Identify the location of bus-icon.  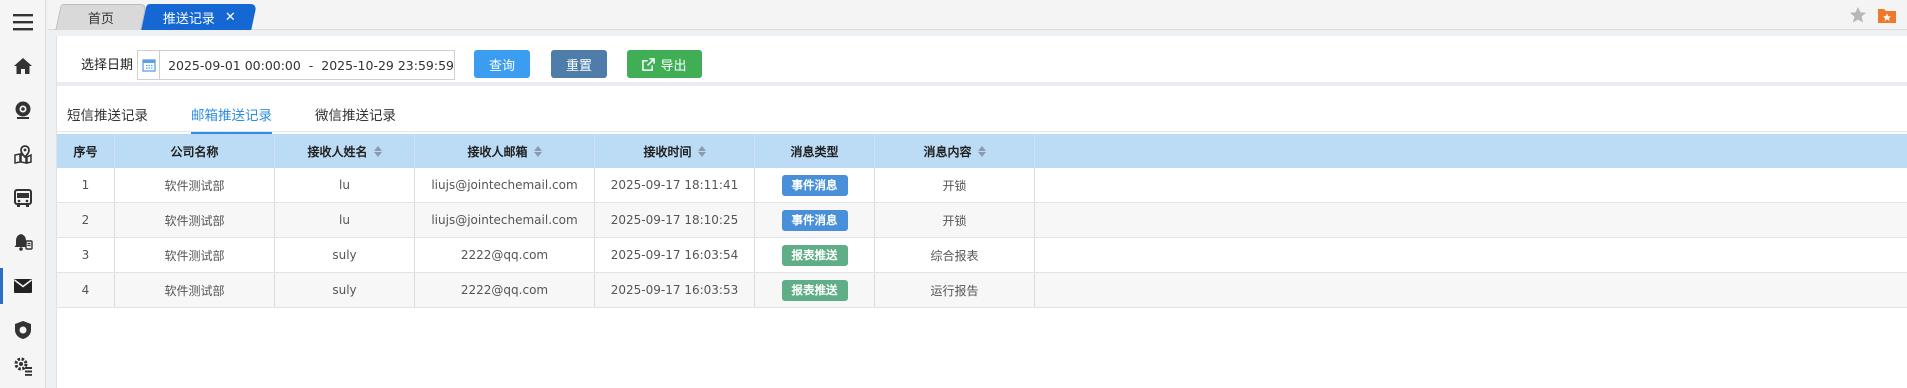
(23, 198).